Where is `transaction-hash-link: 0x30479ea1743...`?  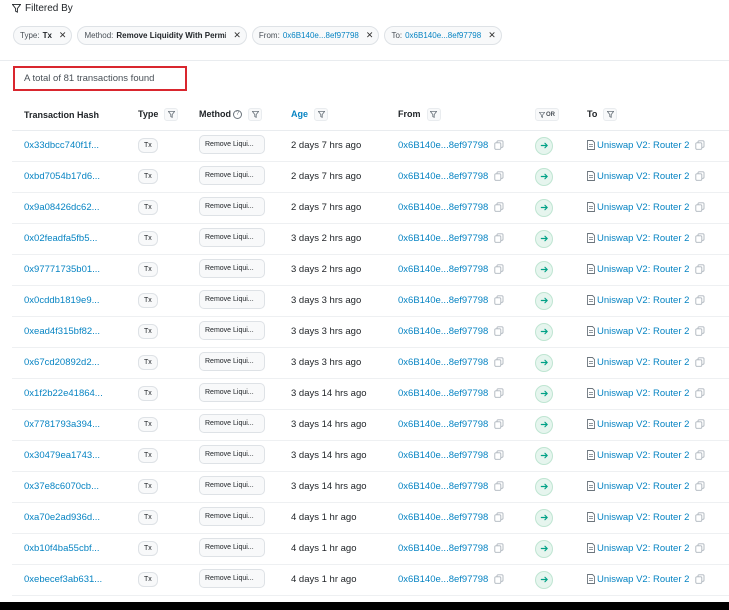 transaction-hash-link: 0x30479ea1743... is located at coordinates (62, 455).